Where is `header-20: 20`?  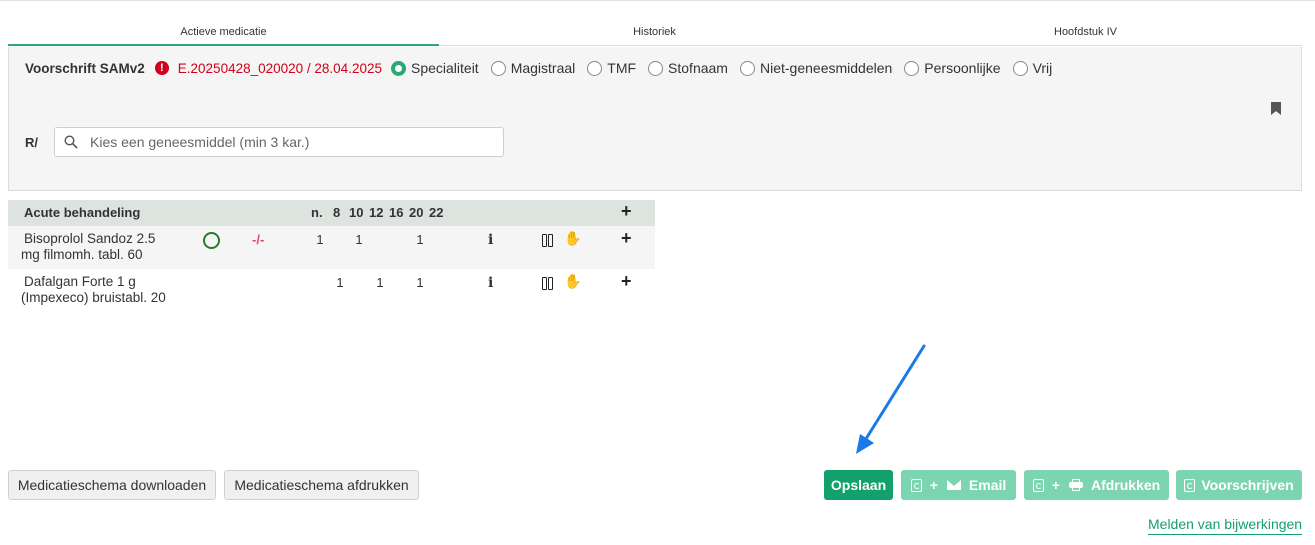 header-20: 20 is located at coordinates (416, 212).